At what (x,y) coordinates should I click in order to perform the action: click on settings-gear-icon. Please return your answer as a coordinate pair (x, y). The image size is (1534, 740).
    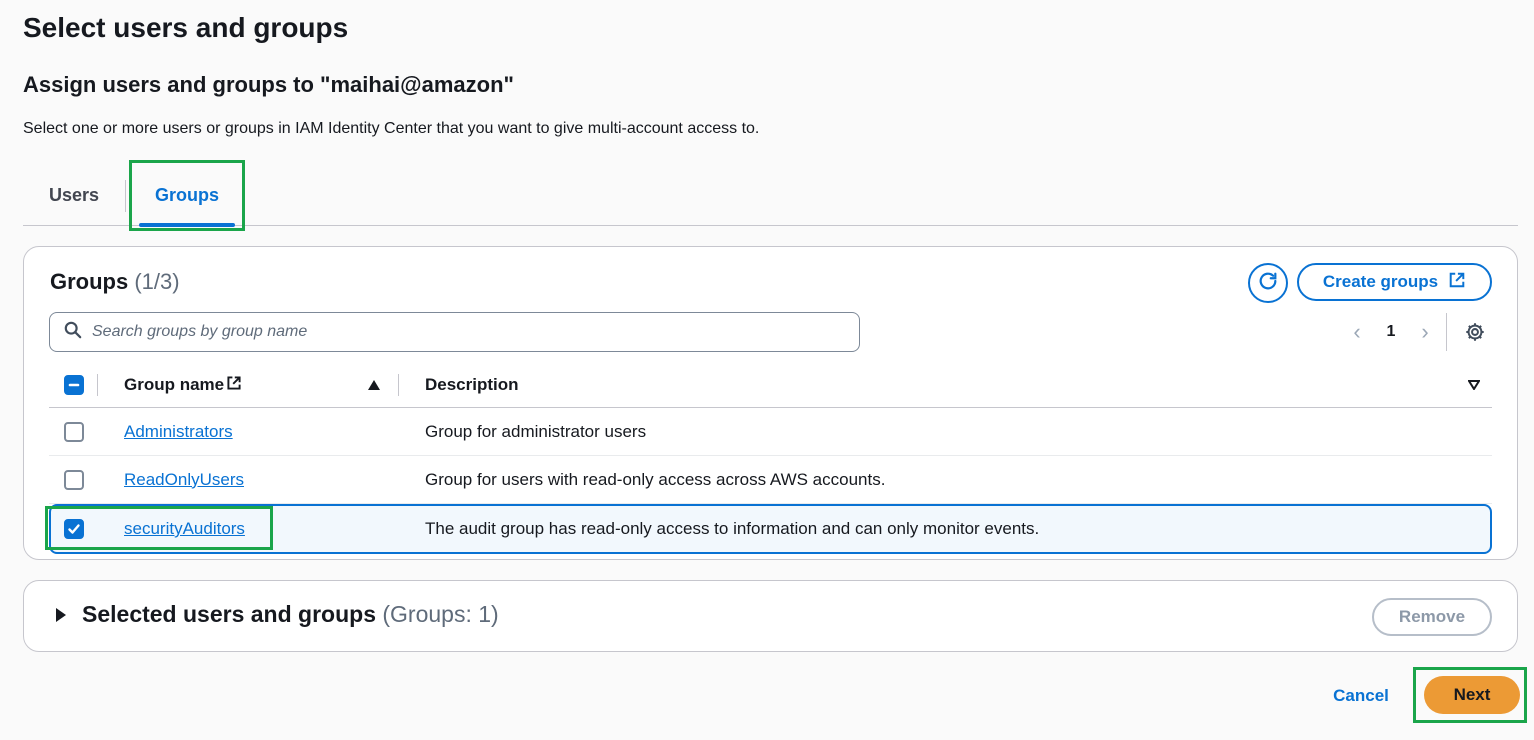
    Looking at the image, I should click on (1475, 332).